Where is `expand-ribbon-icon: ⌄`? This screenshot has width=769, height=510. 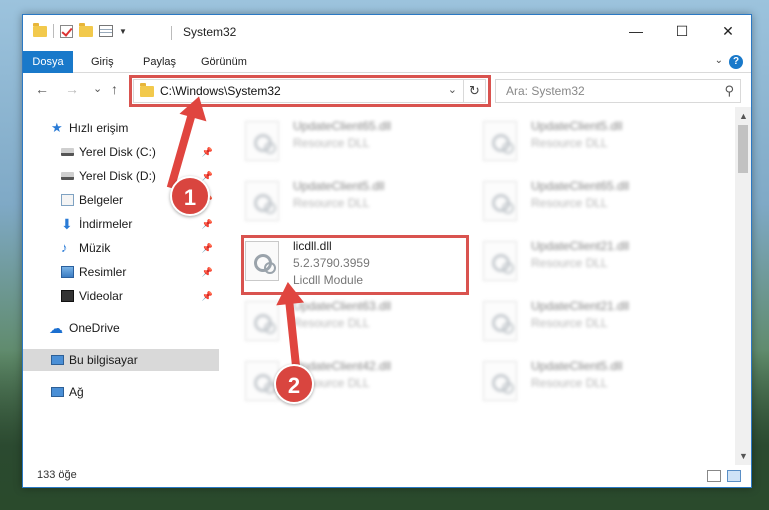 expand-ribbon-icon: ⌄ is located at coordinates (719, 60).